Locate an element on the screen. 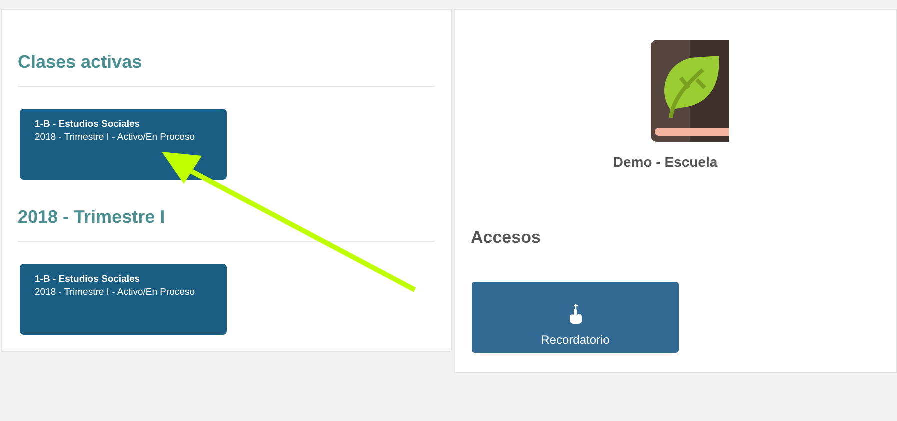 The image size is (897, 421). accesses-title: Accesos is located at coordinates (506, 238).